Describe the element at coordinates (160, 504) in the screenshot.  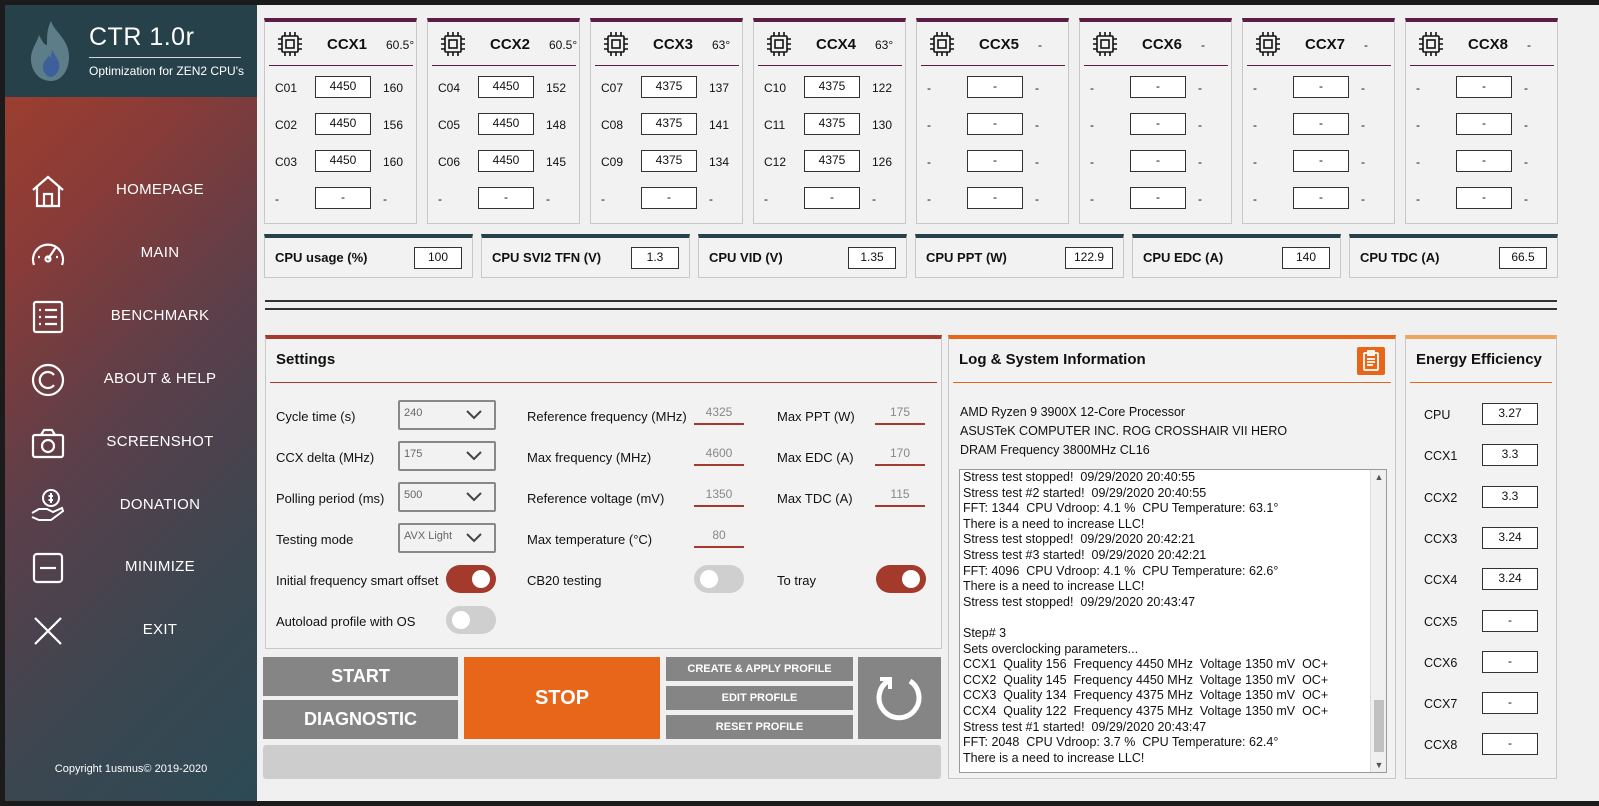
I see `nav-donation-label: DONATION` at that location.